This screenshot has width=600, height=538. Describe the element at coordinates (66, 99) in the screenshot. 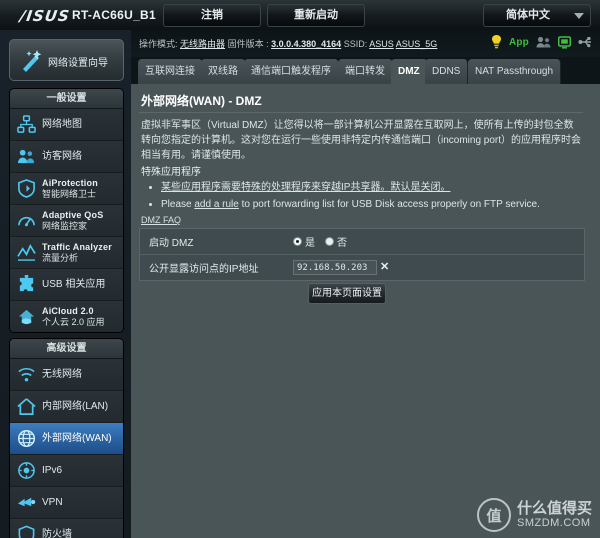

I see `sidebar-group-general-heading: 一般设置` at that location.